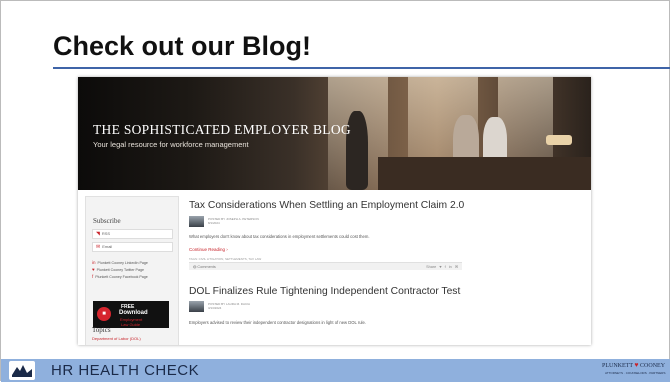 The width and height of the screenshot is (670, 382). Describe the element at coordinates (98, 234) in the screenshot. I see `rss-icon: ◥` at that location.